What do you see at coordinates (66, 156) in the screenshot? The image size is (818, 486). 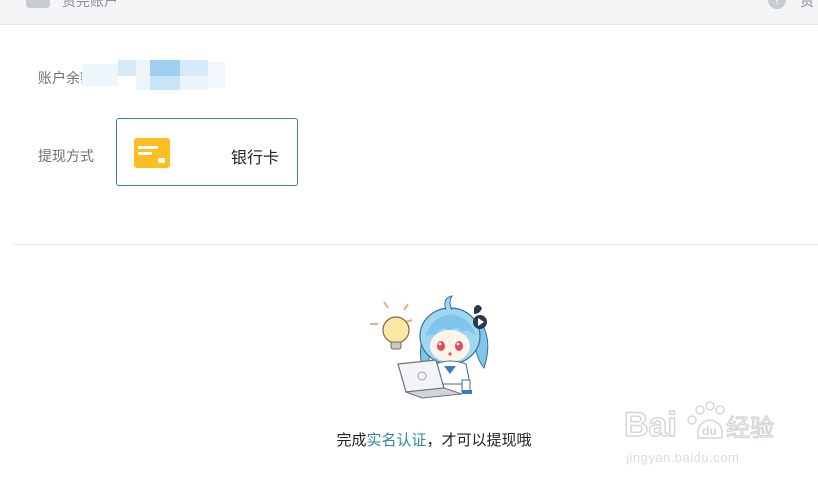 I see `withdraw-method-label: 提现方式` at bounding box center [66, 156].